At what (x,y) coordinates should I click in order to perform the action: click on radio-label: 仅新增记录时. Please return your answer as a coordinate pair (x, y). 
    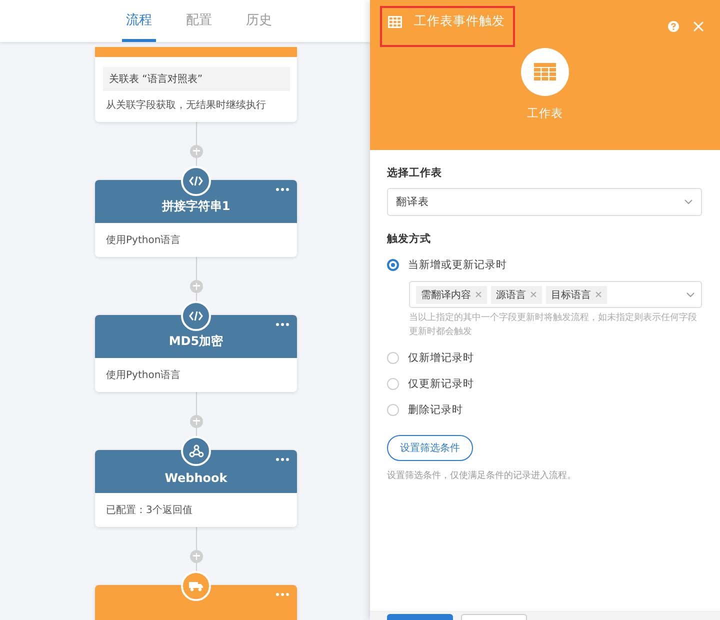
    Looking at the image, I should click on (441, 358).